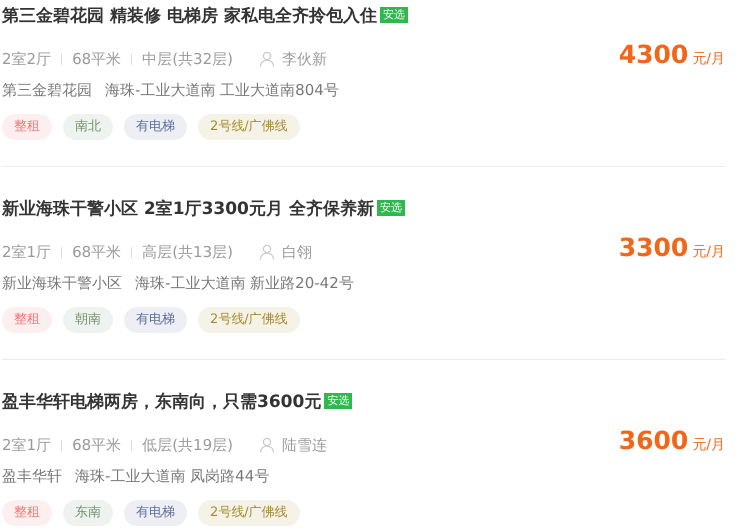 The height and width of the screenshot is (528, 740). What do you see at coordinates (172, 476) in the screenshot?
I see `address-text: 海珠-工业大道南 凤岗路44号` at bounding box center [172, 476].